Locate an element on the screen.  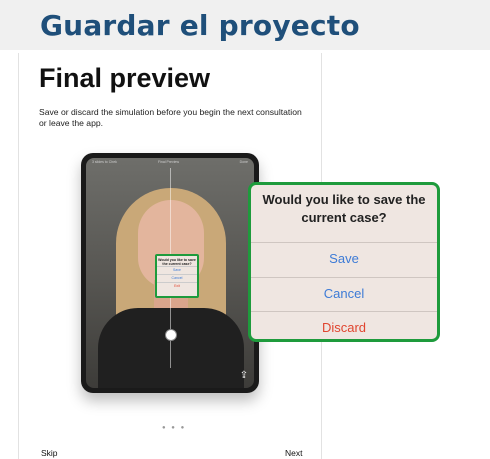
photo-shirt is located at coordinates (171, 348).